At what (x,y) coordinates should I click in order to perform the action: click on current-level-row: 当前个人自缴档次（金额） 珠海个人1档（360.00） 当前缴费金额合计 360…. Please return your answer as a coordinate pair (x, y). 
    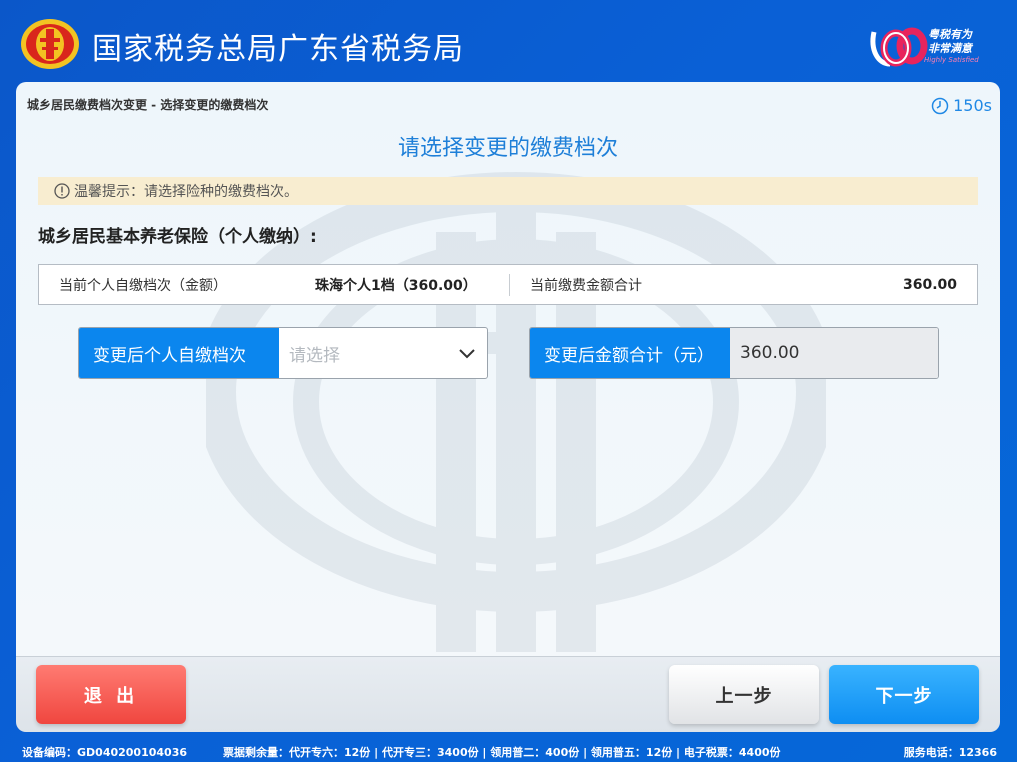
    Looking at the image, I should click on (508, 284).